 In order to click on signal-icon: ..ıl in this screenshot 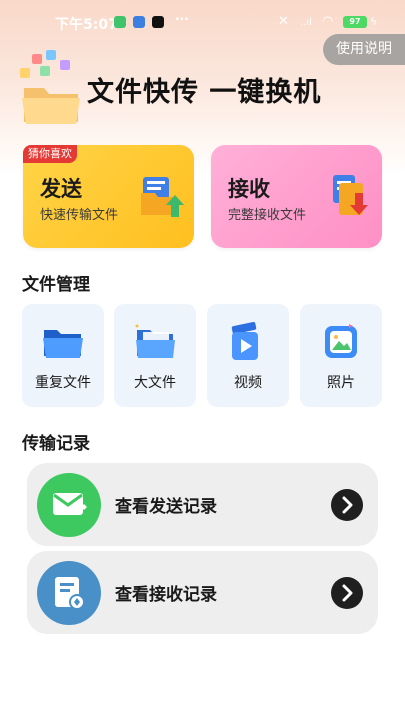, I will do `click(306, 22)`.